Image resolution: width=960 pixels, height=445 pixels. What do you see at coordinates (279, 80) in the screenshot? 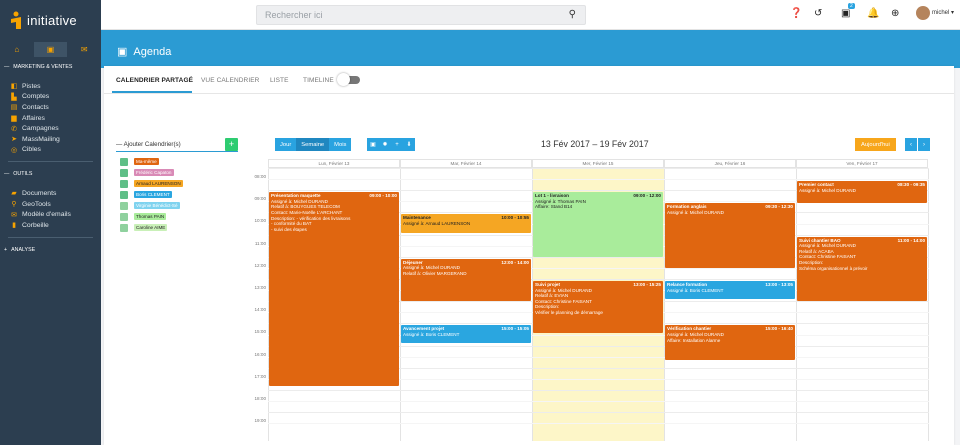
I see `tab-list: LISTE` at bounding box center [279, 80].